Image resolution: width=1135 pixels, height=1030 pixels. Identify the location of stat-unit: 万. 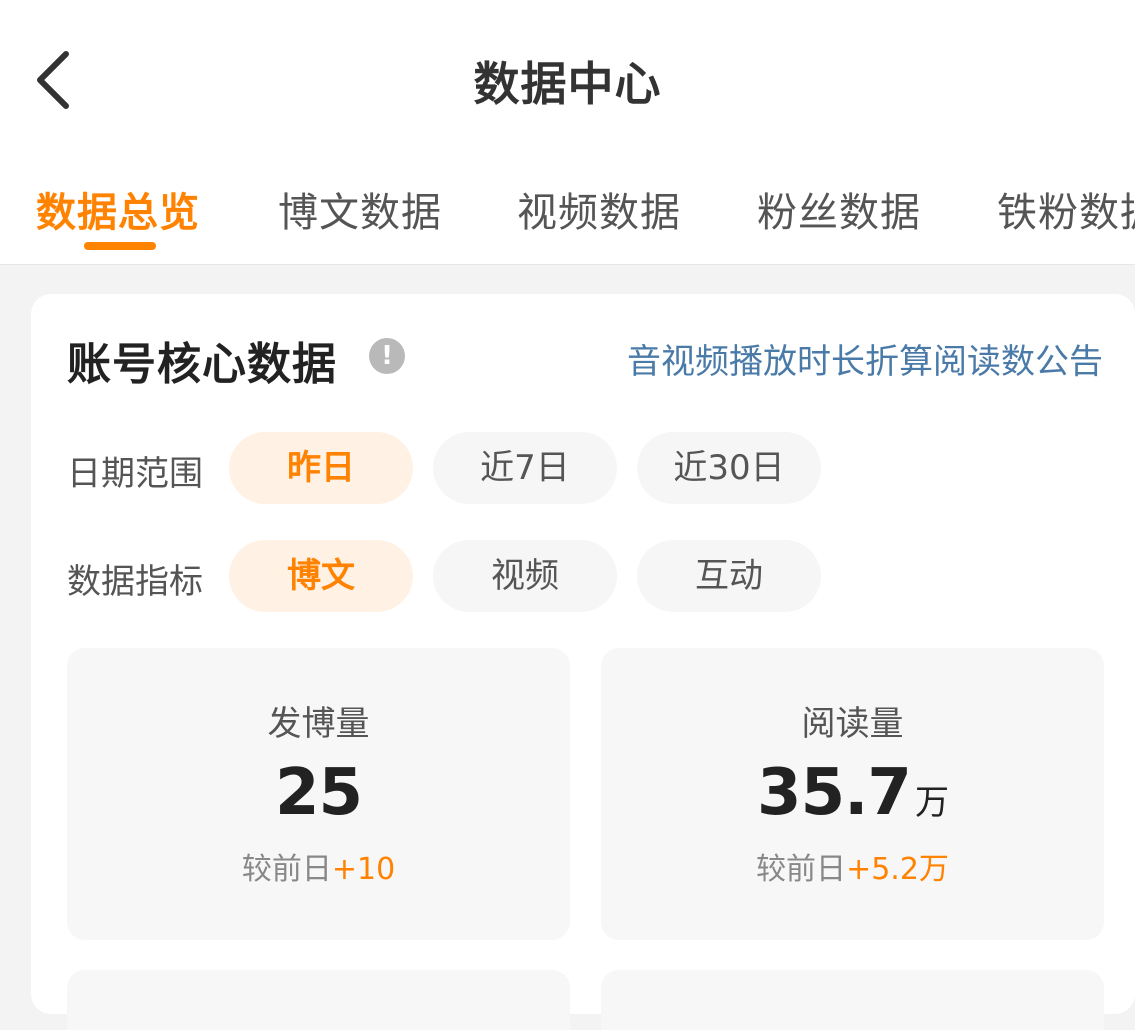
(931, 803).